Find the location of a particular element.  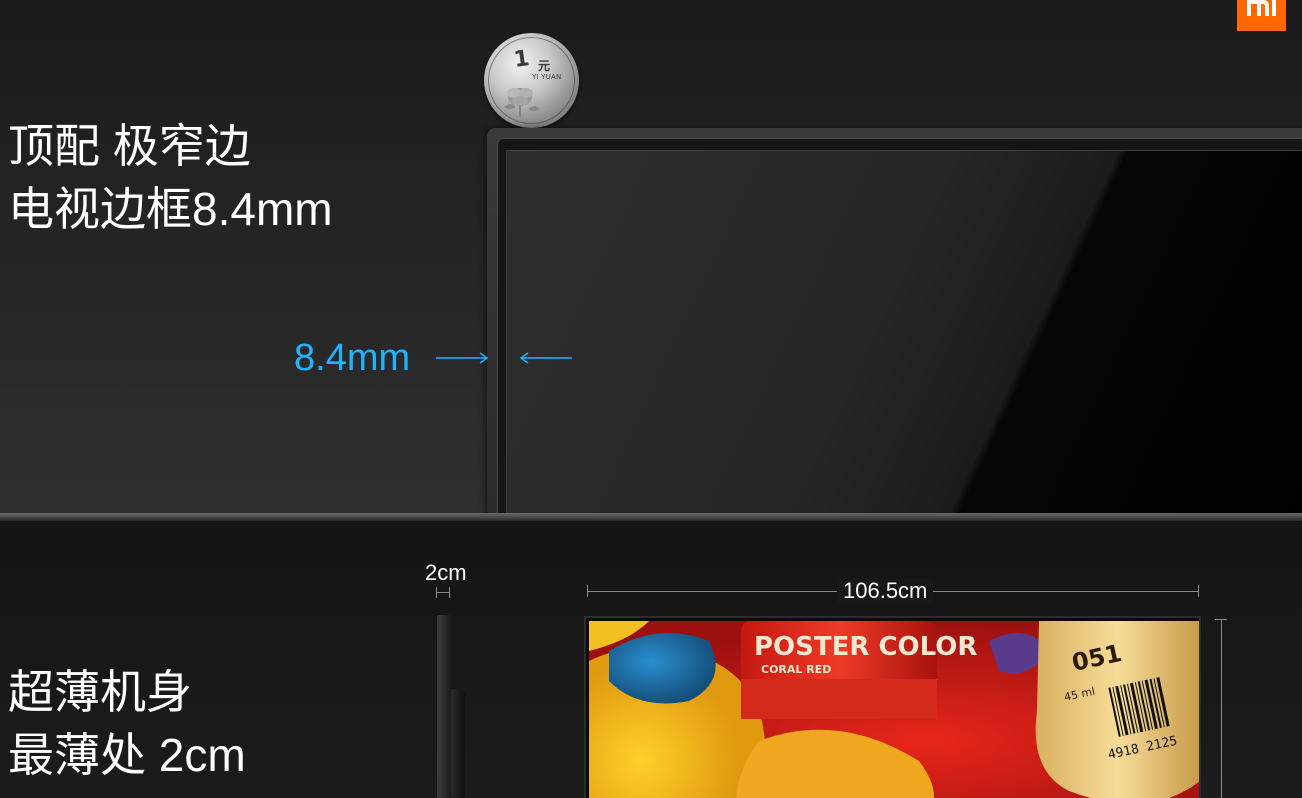

coin-value: 1 is located at coordinates (521, 59).